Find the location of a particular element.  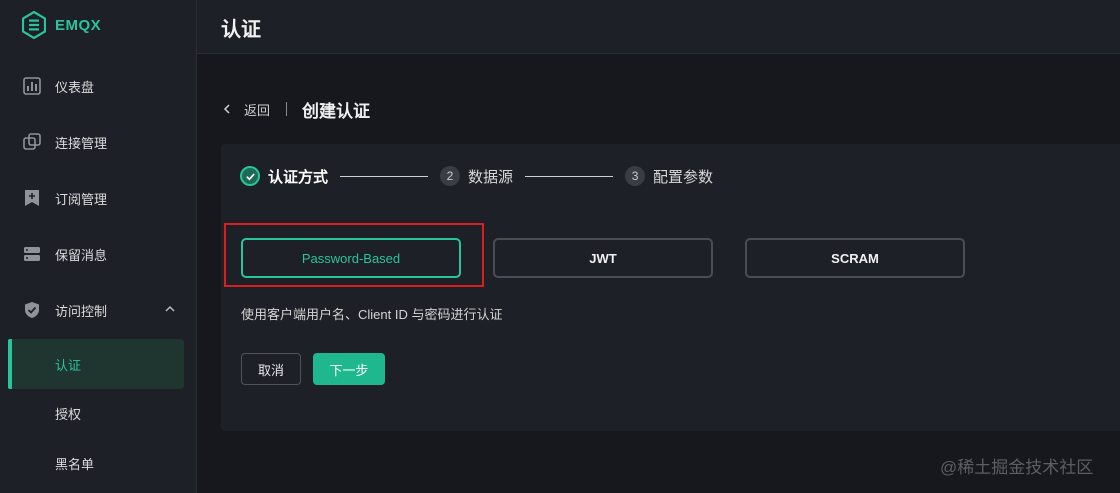

next-label: 下一步 is located at coordinates (349, 370).